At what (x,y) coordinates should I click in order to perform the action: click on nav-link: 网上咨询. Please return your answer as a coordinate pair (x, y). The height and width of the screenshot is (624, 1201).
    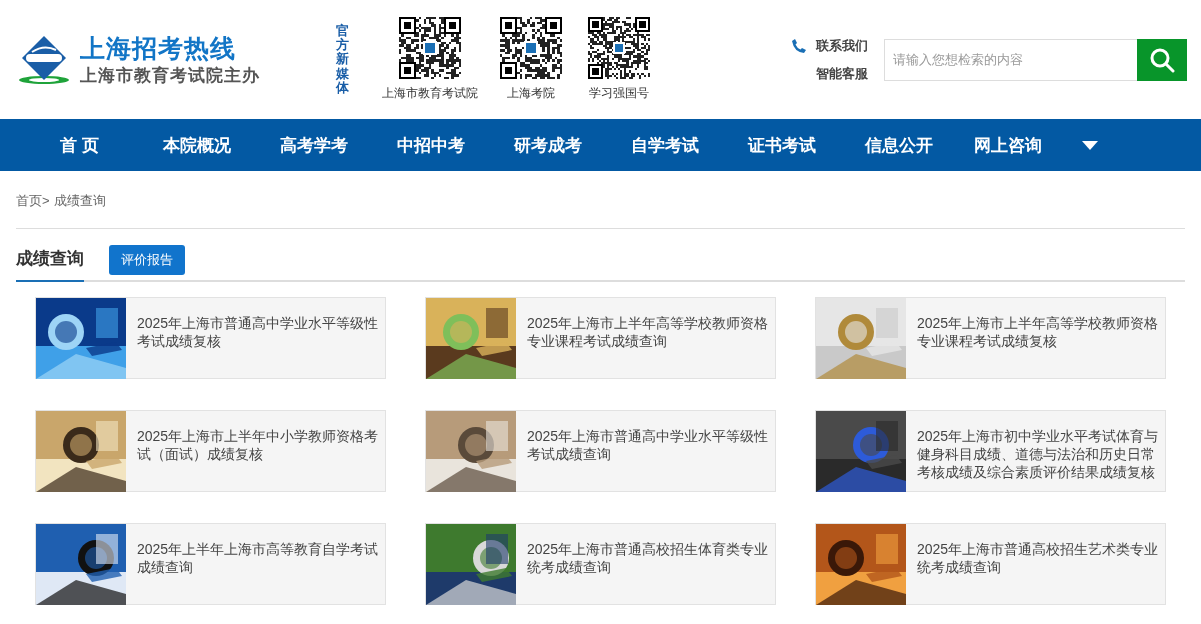
    Looking at the image, I should click on (1008, 145).